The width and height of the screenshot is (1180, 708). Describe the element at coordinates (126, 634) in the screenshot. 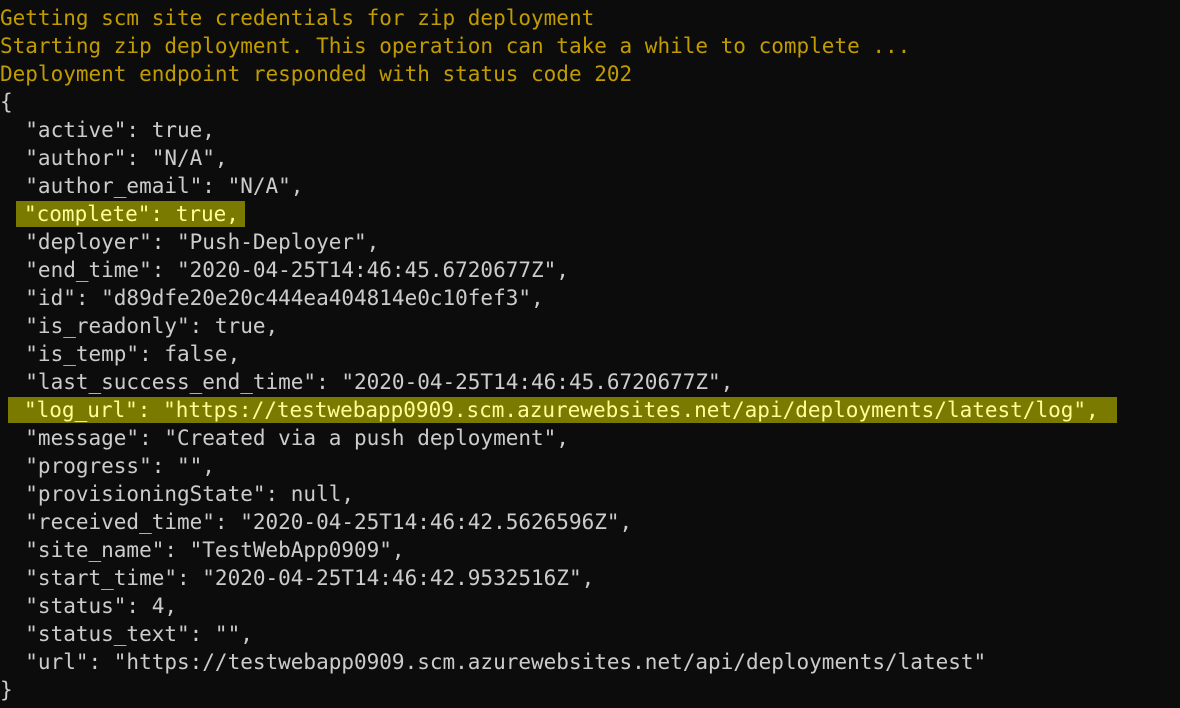

I see `json-line-status-text: "status_text": "",` at that location.